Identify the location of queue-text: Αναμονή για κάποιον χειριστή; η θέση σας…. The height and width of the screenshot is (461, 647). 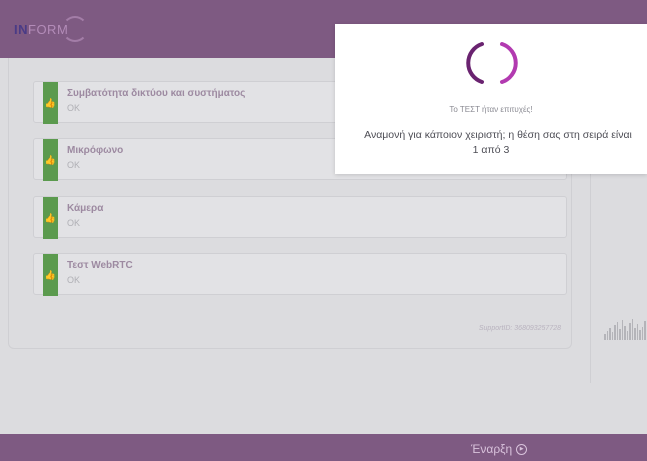
(498, 135).